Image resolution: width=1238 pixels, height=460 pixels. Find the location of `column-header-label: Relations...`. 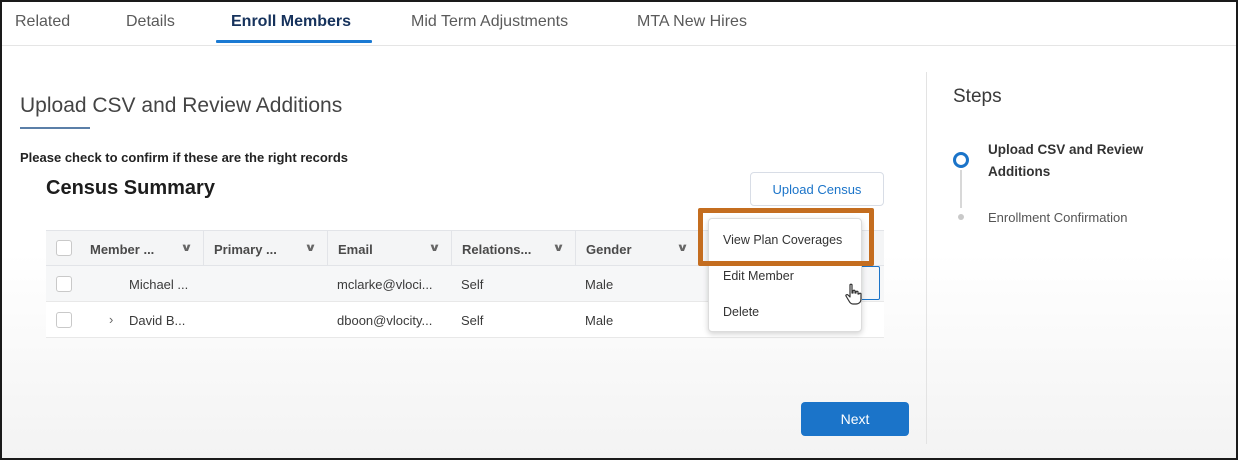

column-header-label: Relations... is located at coordinates (497, 249).